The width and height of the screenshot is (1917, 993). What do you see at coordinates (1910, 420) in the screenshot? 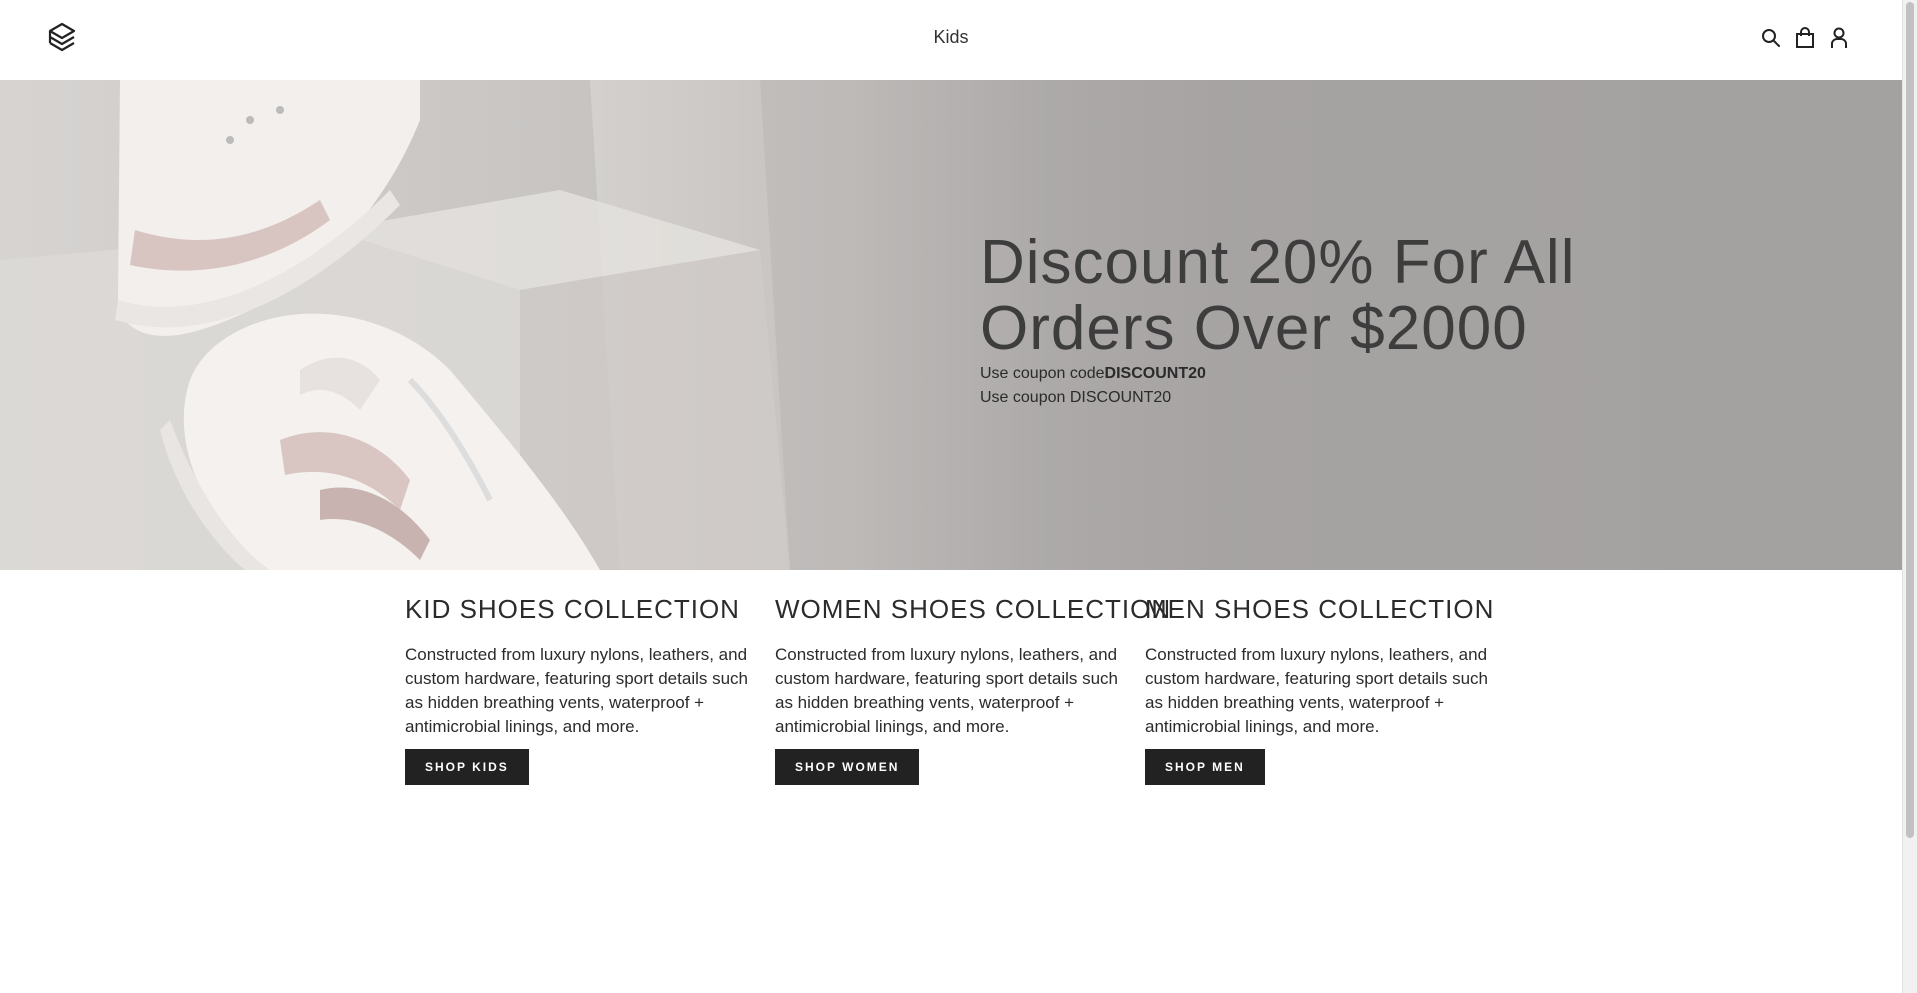
I see `scrollbar-thumb` at bounding box center [1910, 420].